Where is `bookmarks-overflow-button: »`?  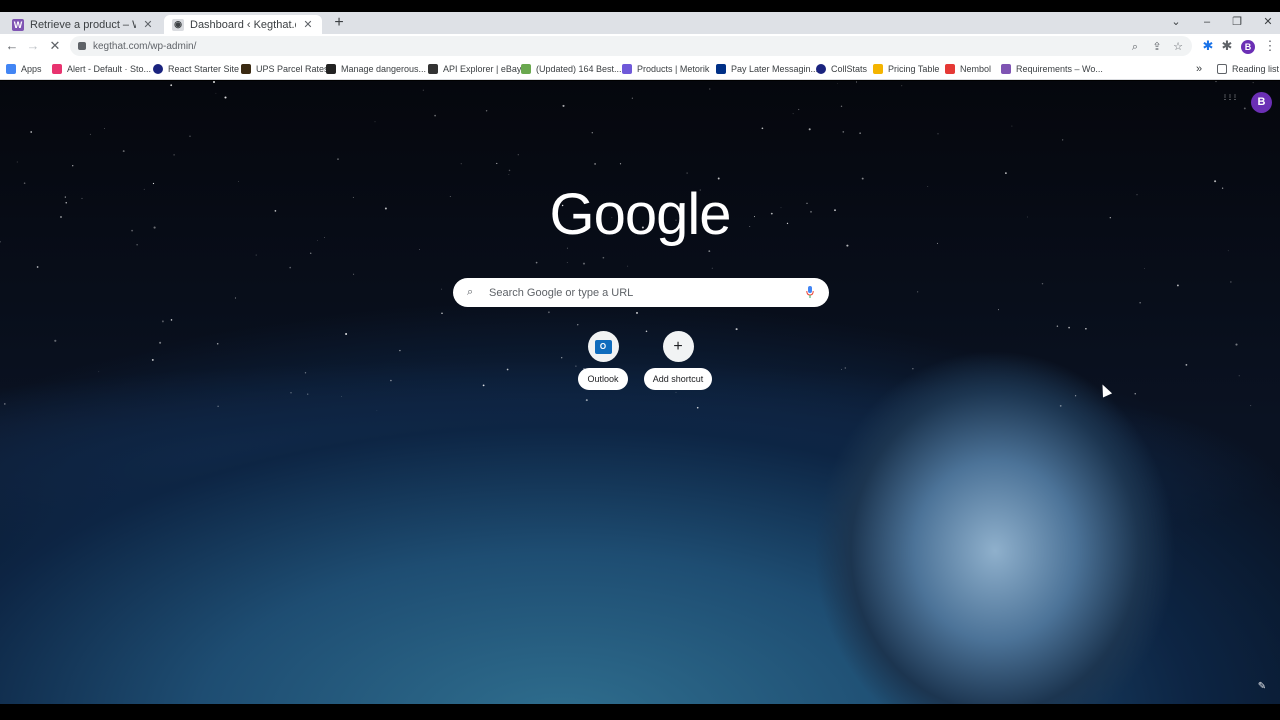
bookmarks-overflow-button: » is located at coordinates (1199, 69).